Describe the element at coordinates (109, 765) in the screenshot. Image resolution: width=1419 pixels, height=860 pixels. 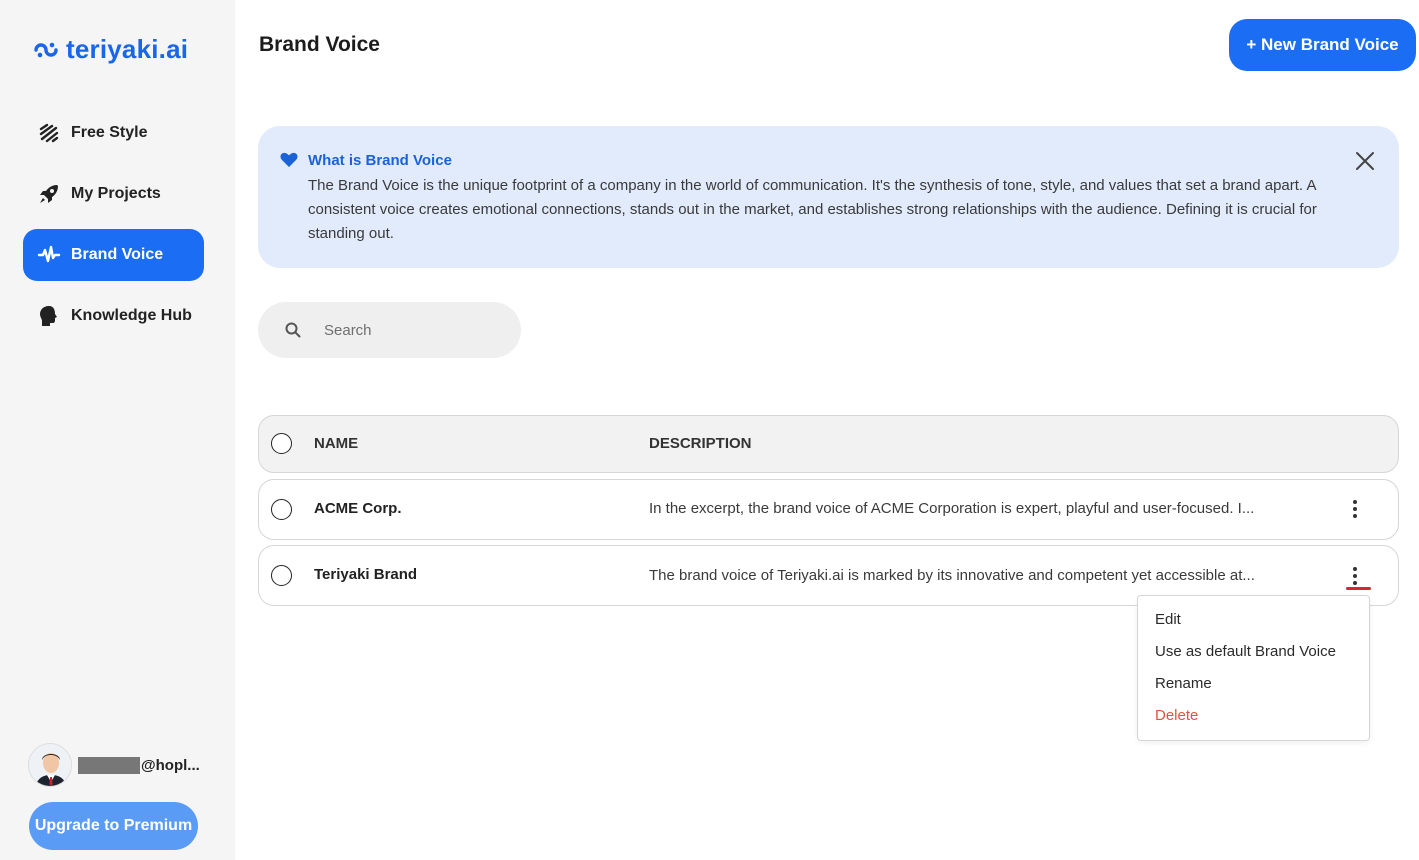
I see `redaction-block` at that location.